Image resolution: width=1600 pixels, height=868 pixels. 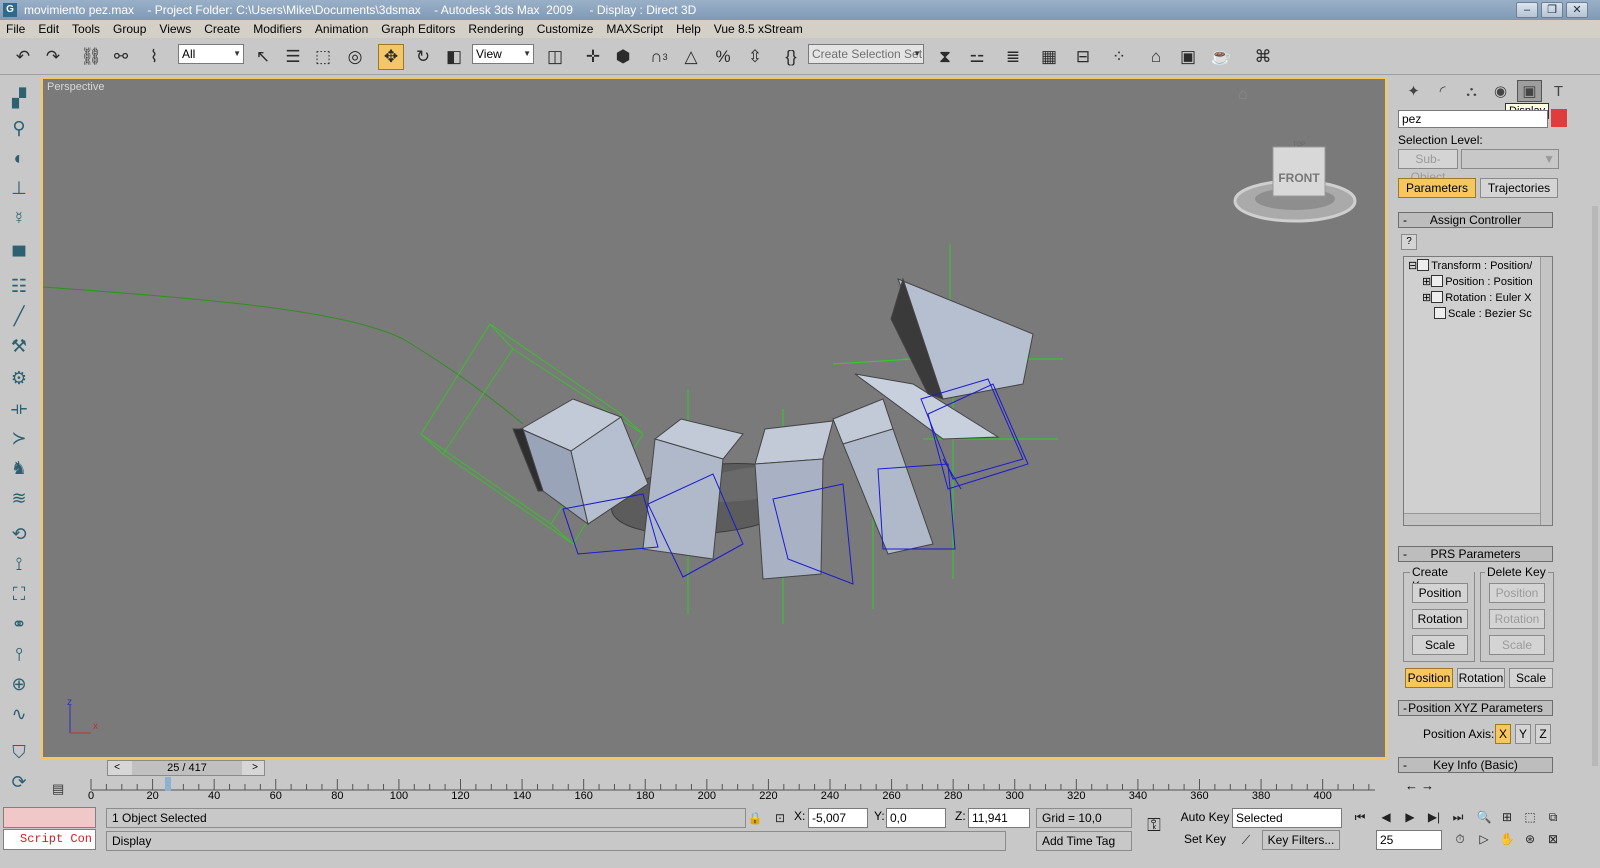 I want to click on add-time-tag-button: Add Time Tag, so click(x=1084, y=841).